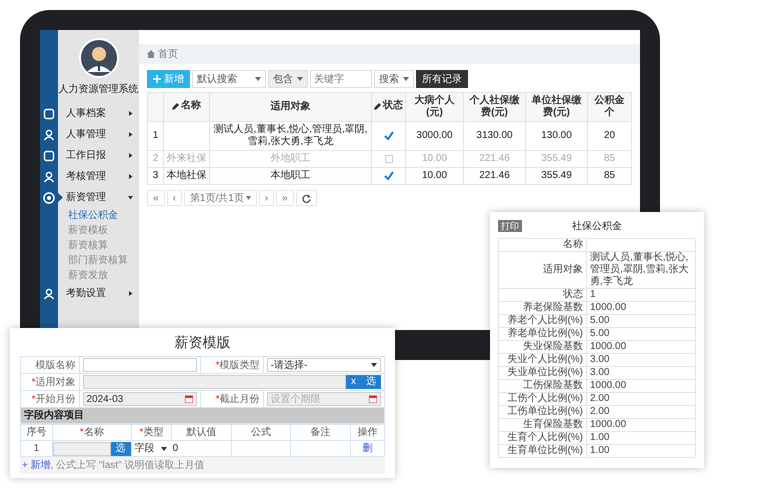  Describe the element at coordinates (367, 432) in the screenshot. I see `column-header: 操作` at that location.